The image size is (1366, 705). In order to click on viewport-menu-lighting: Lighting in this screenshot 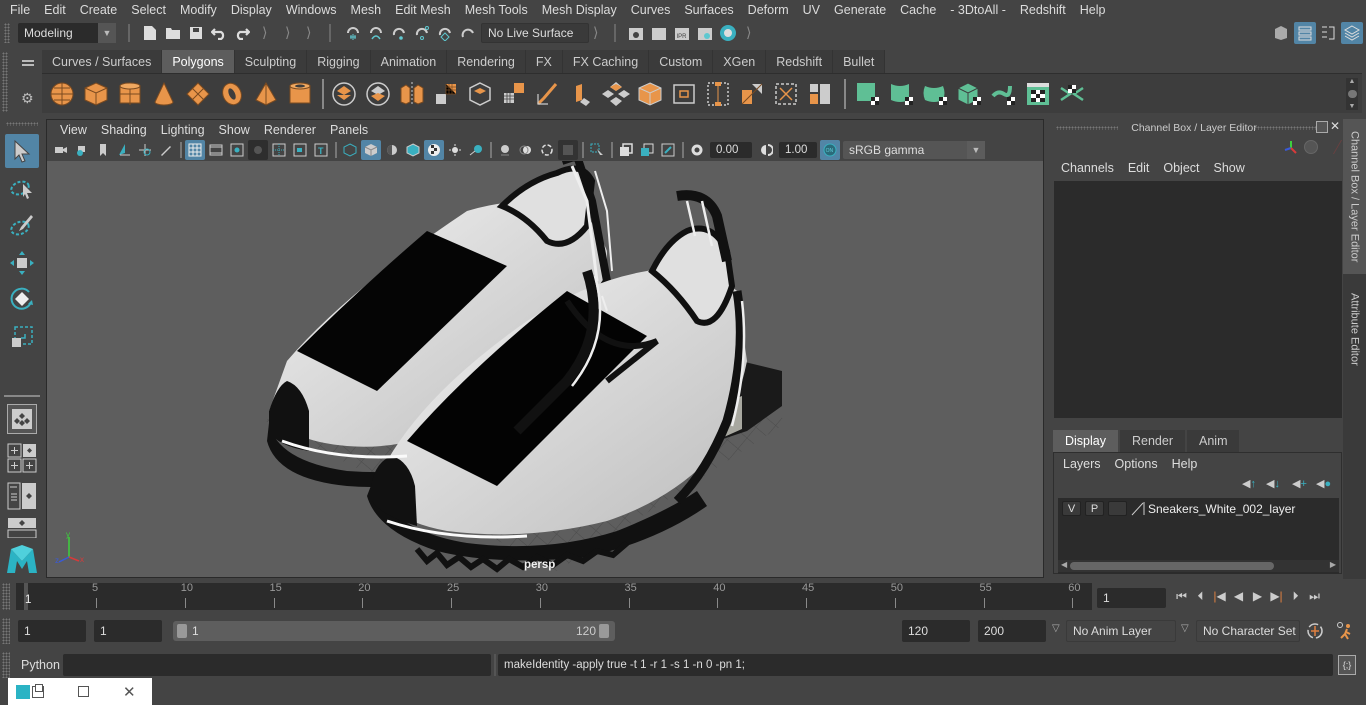, I will do `click(183, 130)`.